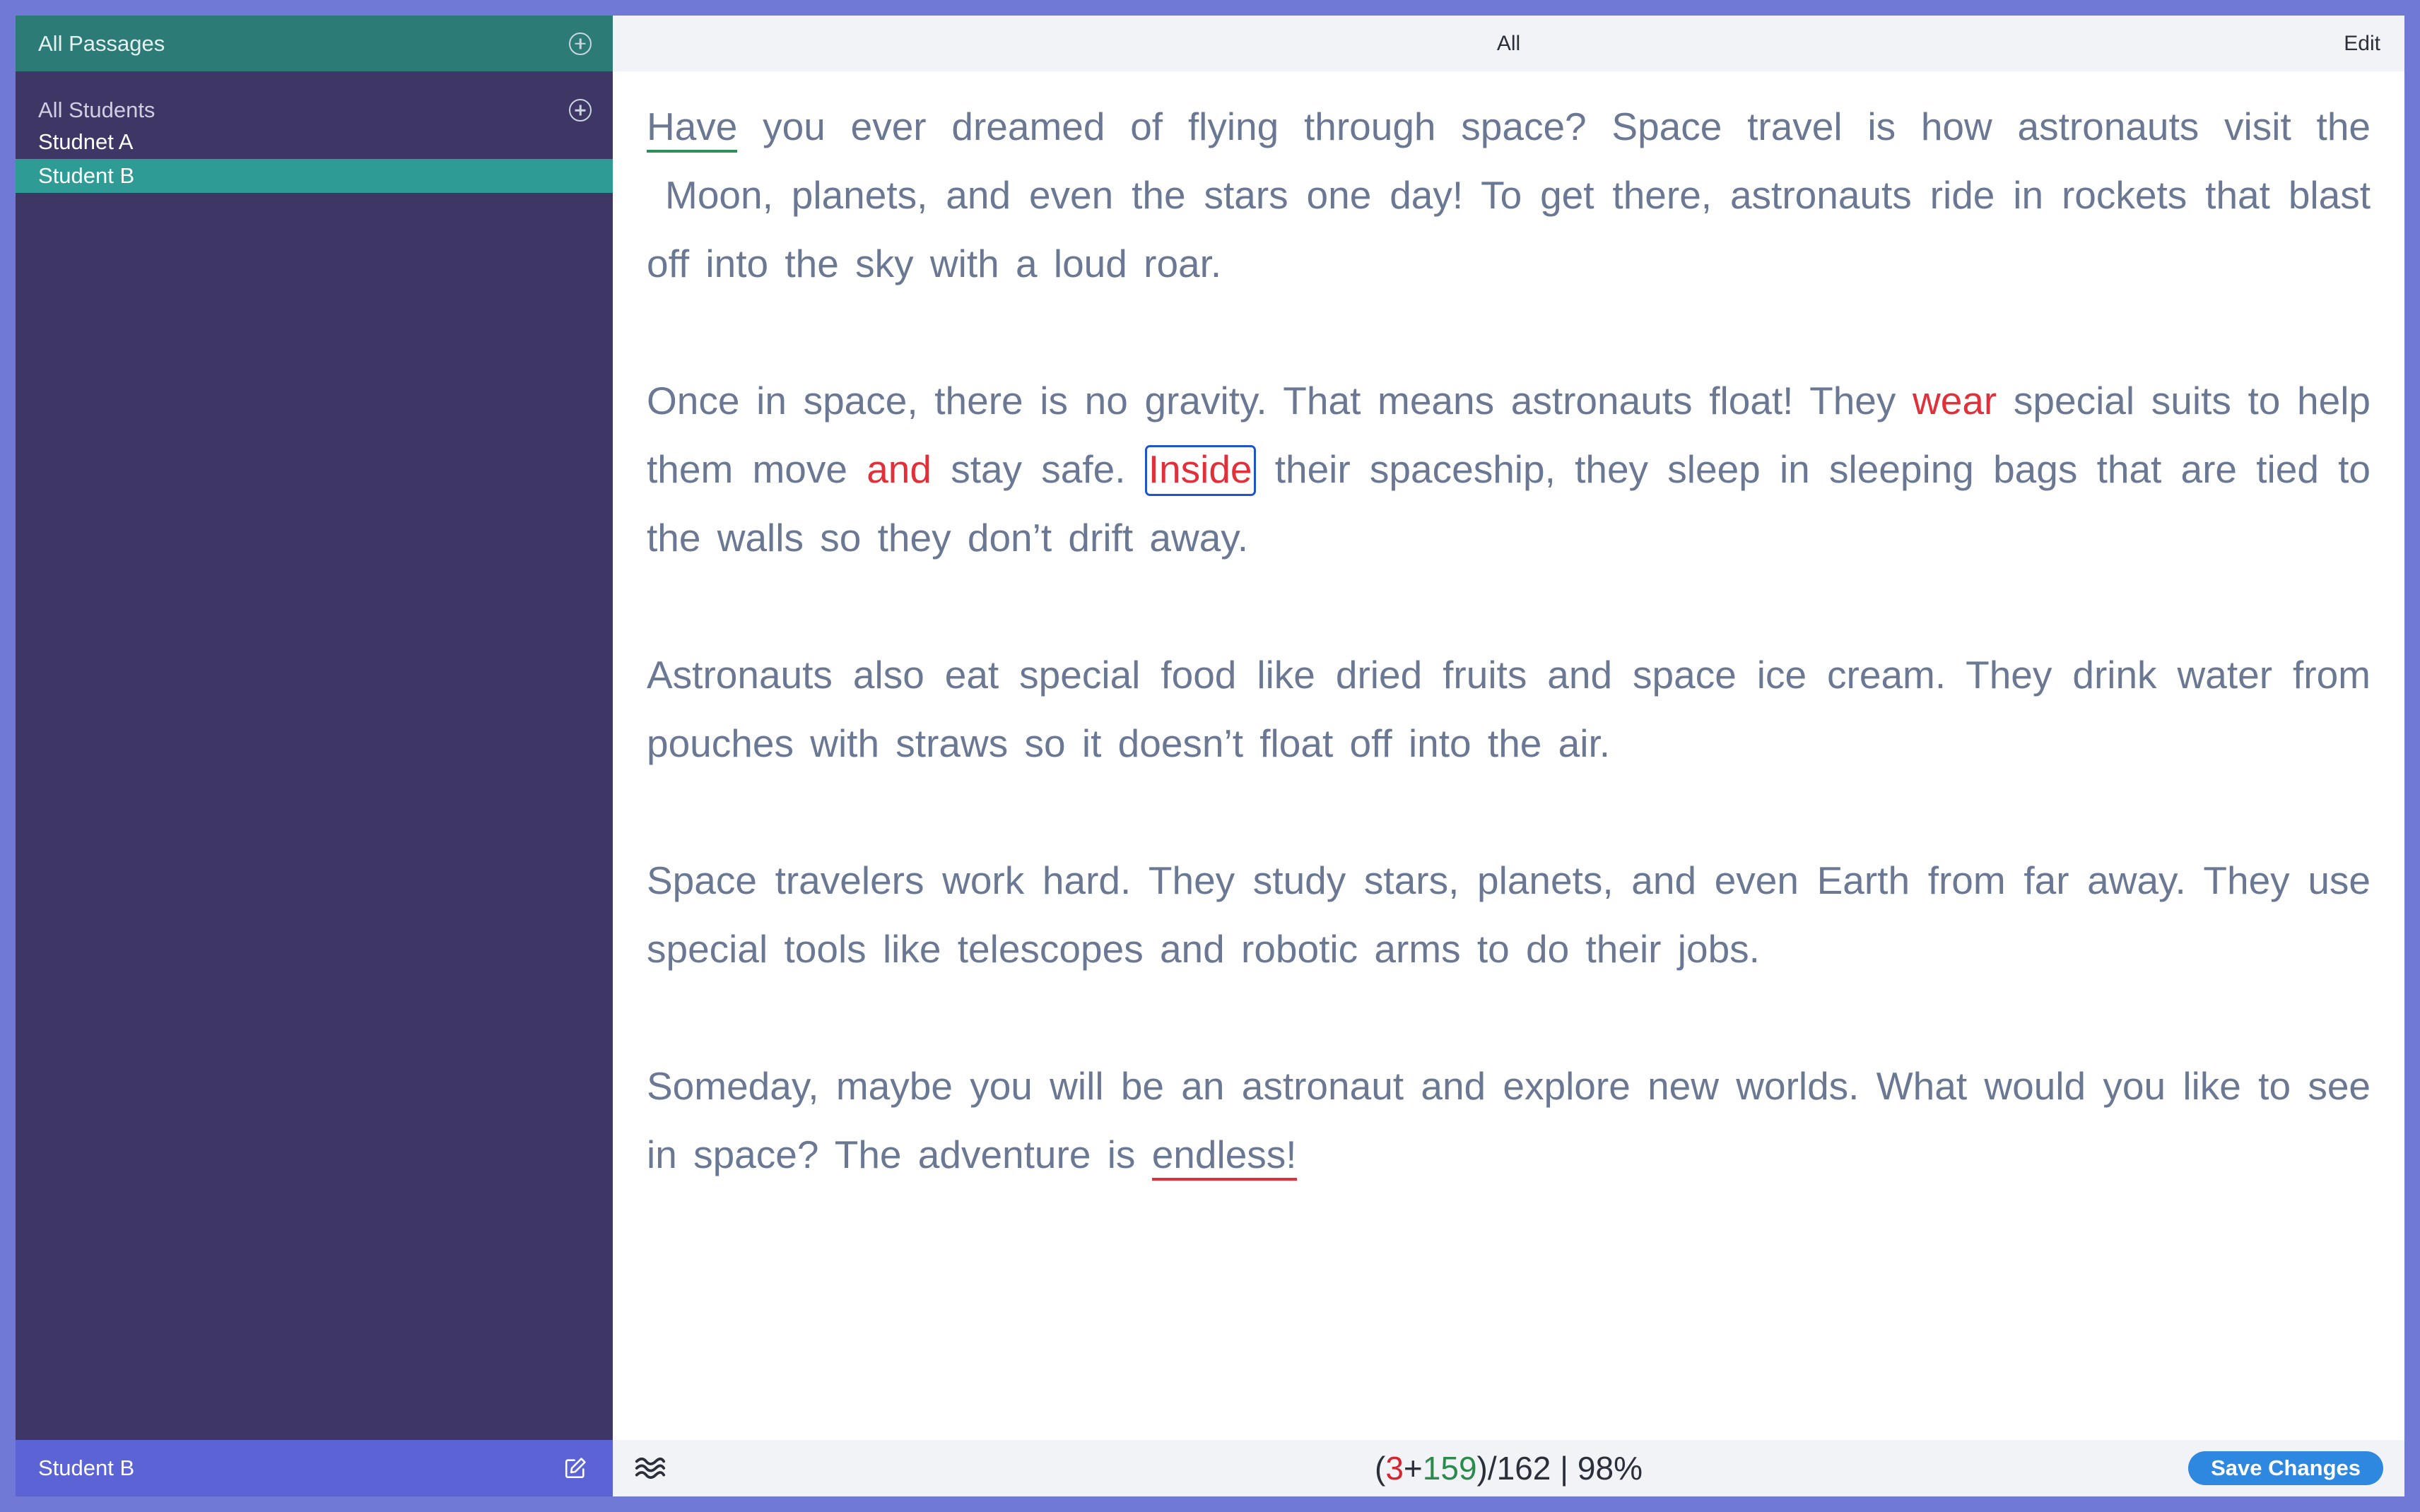  What do you see at coordinates (650, 1468) in the screenshot?
I see `waveform-icon` at bounding box center [650, 1468].